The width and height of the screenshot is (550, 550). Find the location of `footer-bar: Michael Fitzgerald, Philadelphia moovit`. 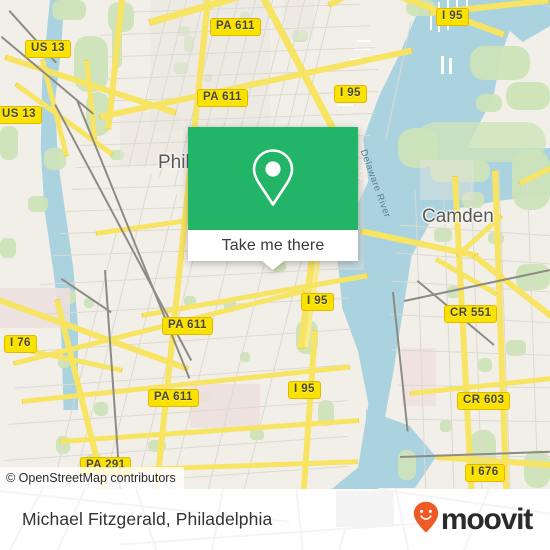

footer-bar: Michael Fitzgerald, Philadelphia moovit is located at coordinates (275, 519).